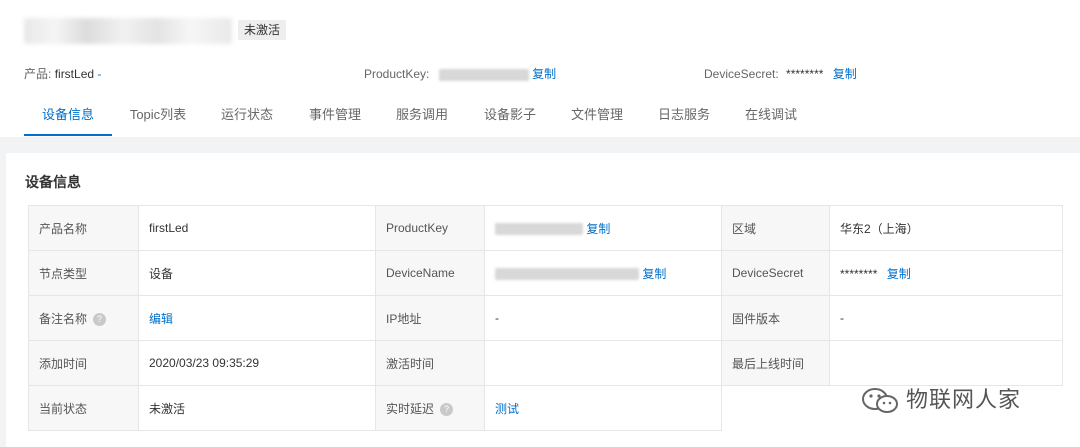  What do you see at coordinates (946, 318) in the screenshot?
I see `firmware-version-value: -` at bounding box center [946, 318].